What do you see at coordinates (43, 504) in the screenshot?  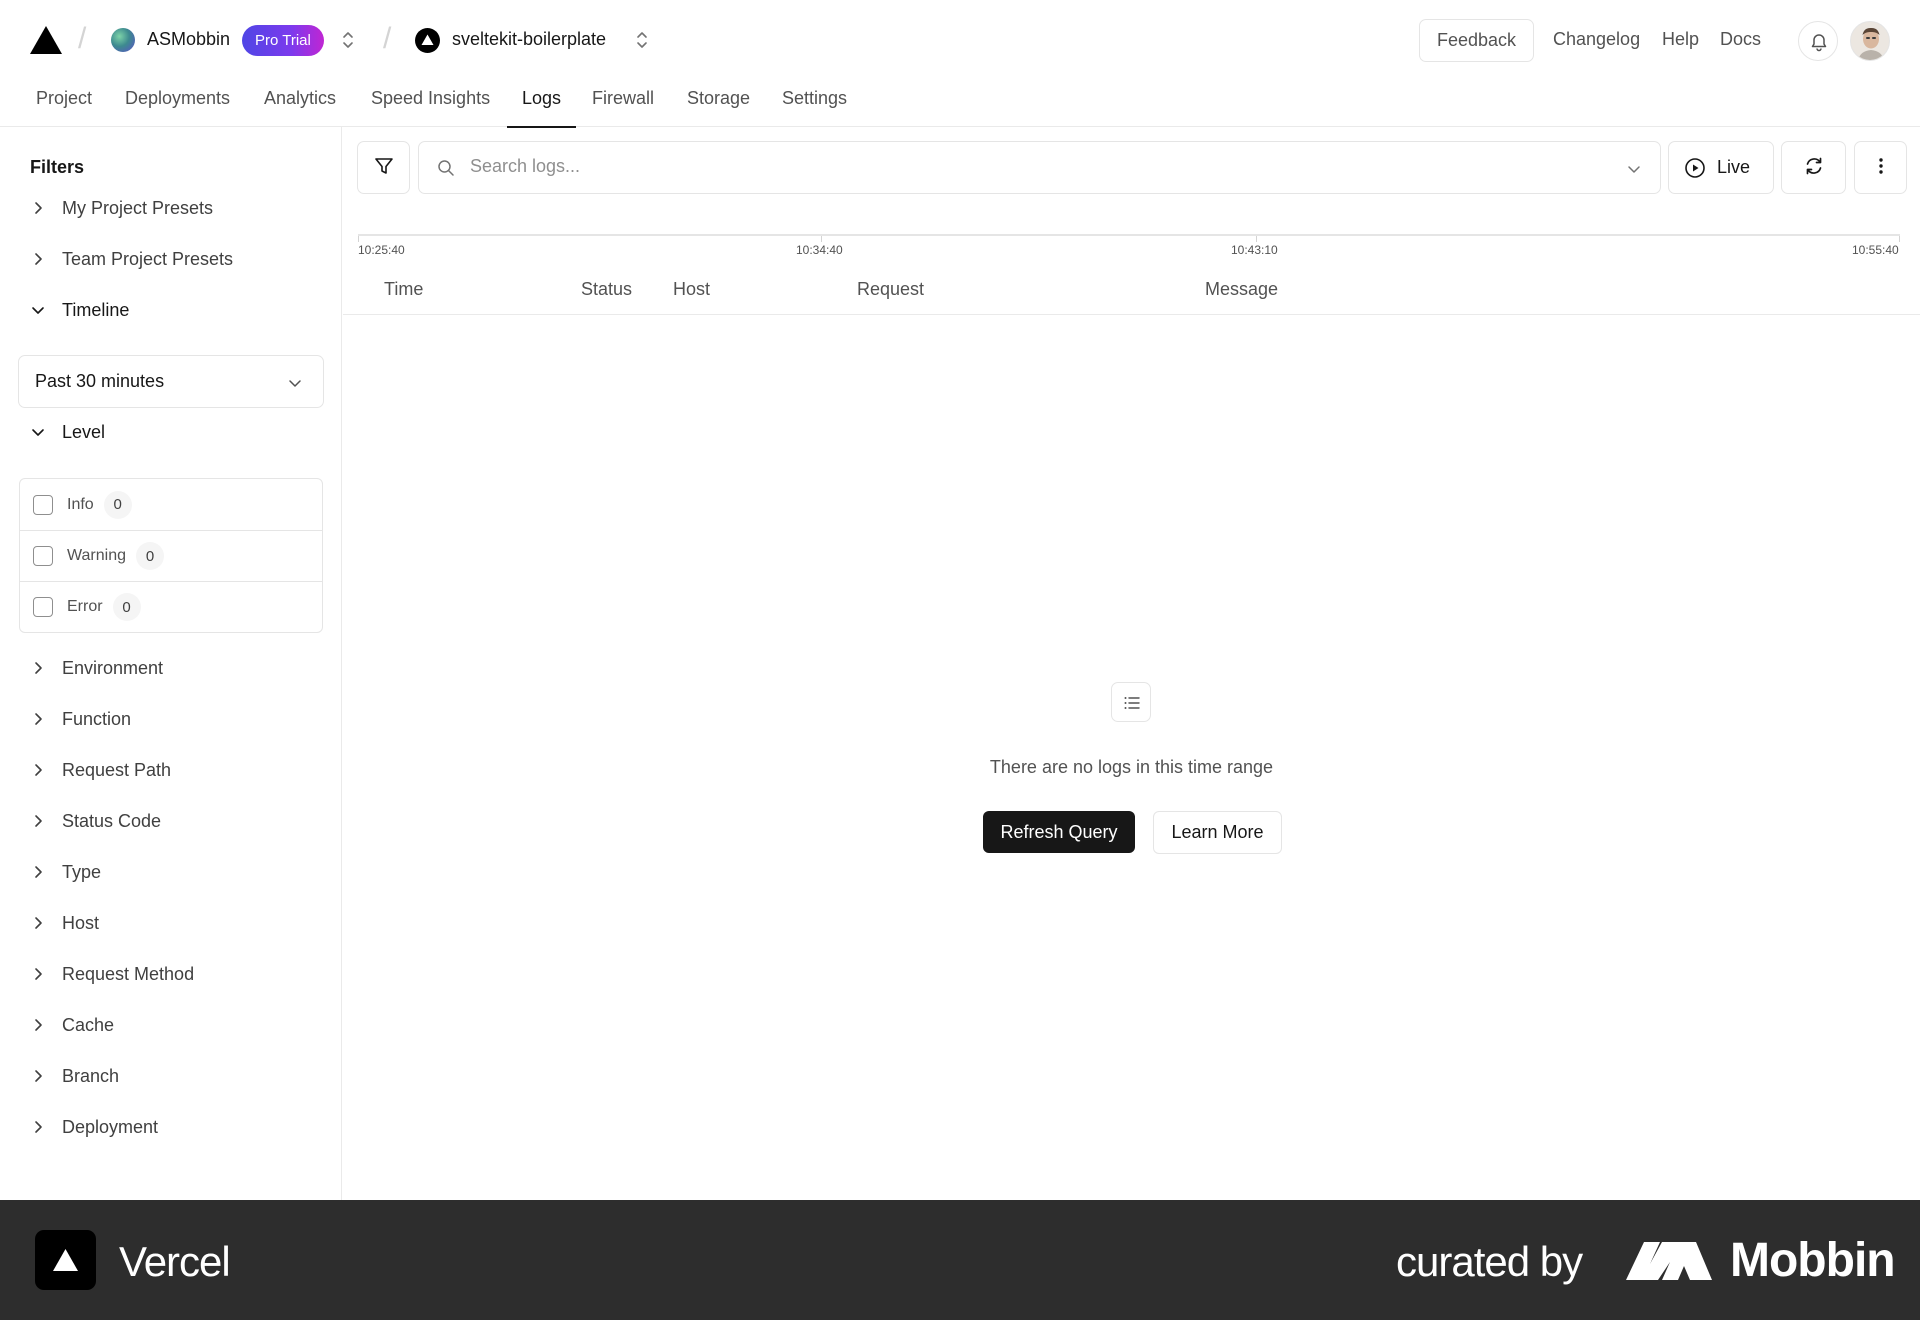 I see `info-checkbox` at bounding box center [43, 504].